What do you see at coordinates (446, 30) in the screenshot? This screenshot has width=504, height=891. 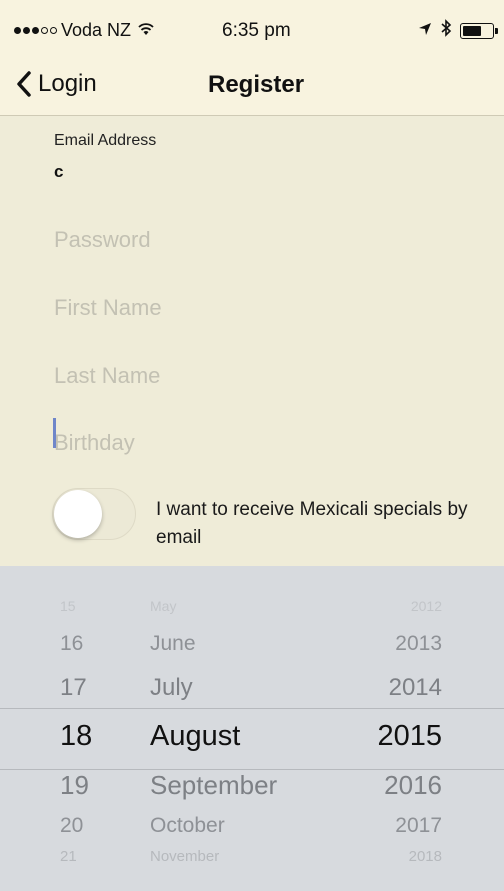 I see `bluetooth-icon` at bounding box center [446, 30].